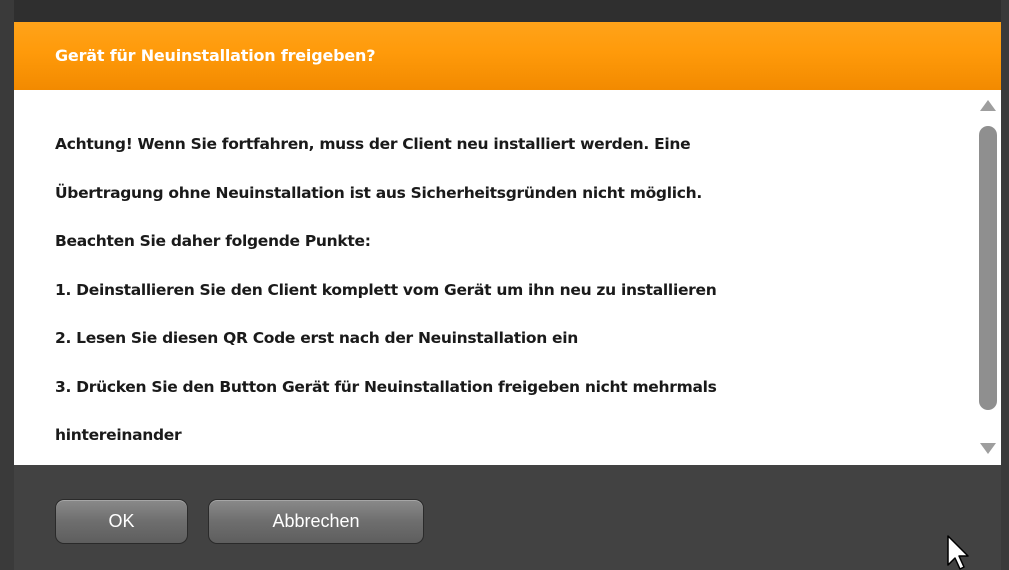  What do you see at coordinates (958, 552) in the screenshot?
I see `mouse-pointer-icon` at bounding box center [958, 552].